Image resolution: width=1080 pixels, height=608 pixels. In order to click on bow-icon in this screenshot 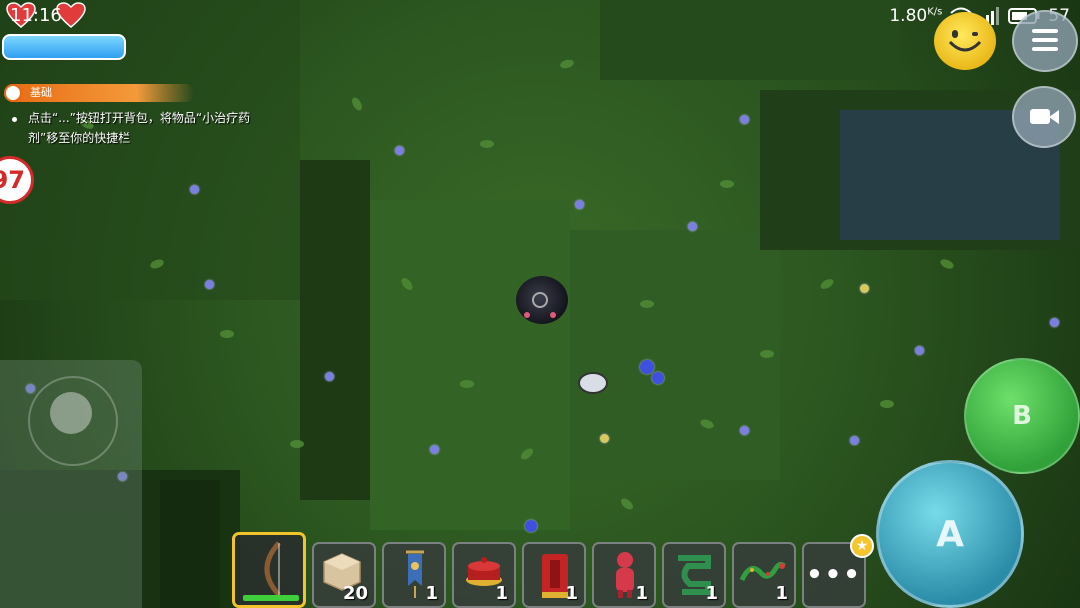, I will do `click(272, 569)`.